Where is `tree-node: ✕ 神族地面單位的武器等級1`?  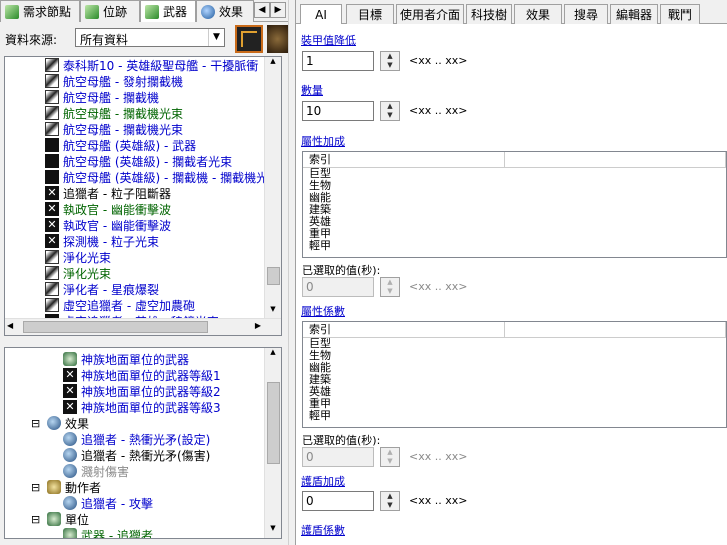
tree-node: ✕ 神族地面單位的武器等級1 is located at coordinates (134, 375).